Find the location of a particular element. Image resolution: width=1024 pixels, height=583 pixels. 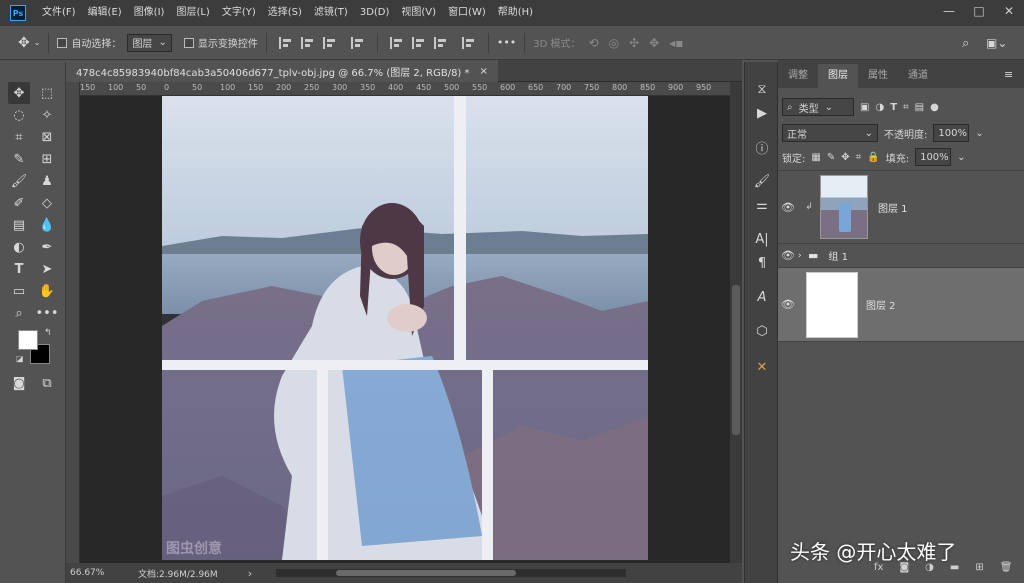

lock-all-icon: 🔒 is located at coordinates (873, 157).